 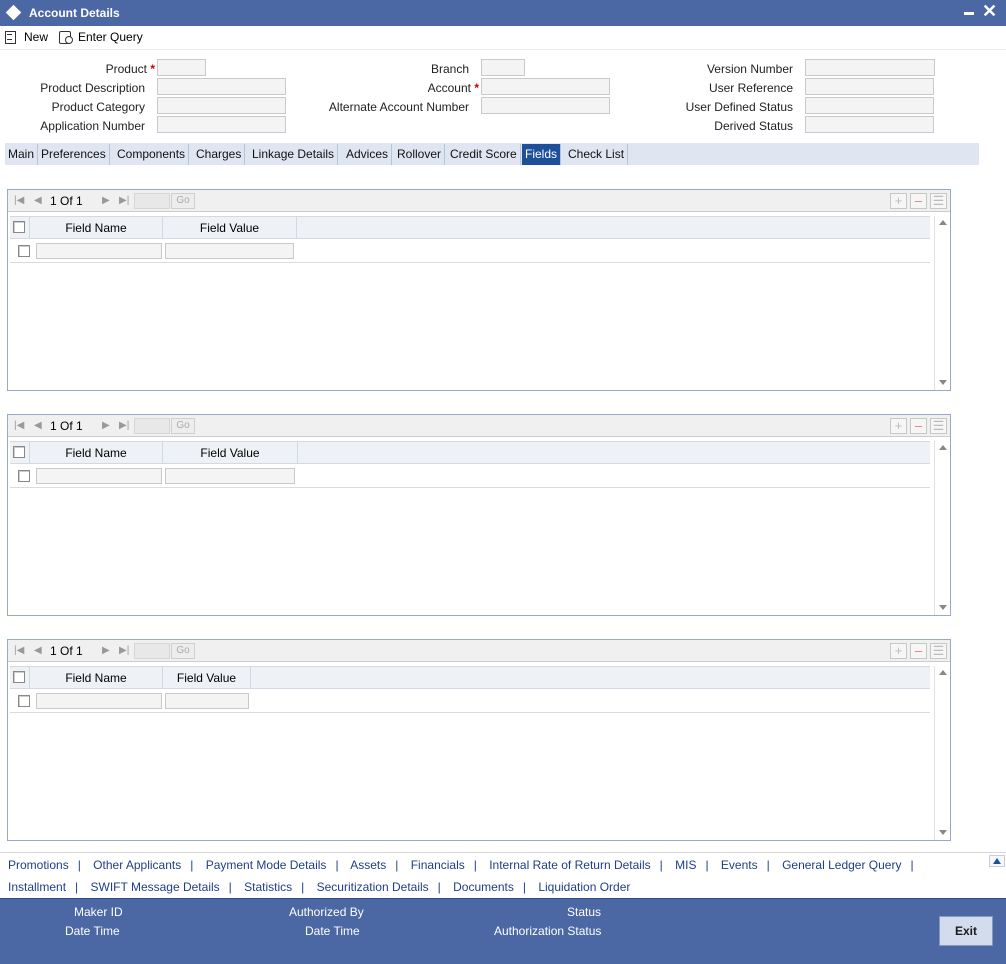 What do you see at coordinates (368, 865) in the screenshot?
I see `link-assets: Assets` at bounding box center [368, 865].